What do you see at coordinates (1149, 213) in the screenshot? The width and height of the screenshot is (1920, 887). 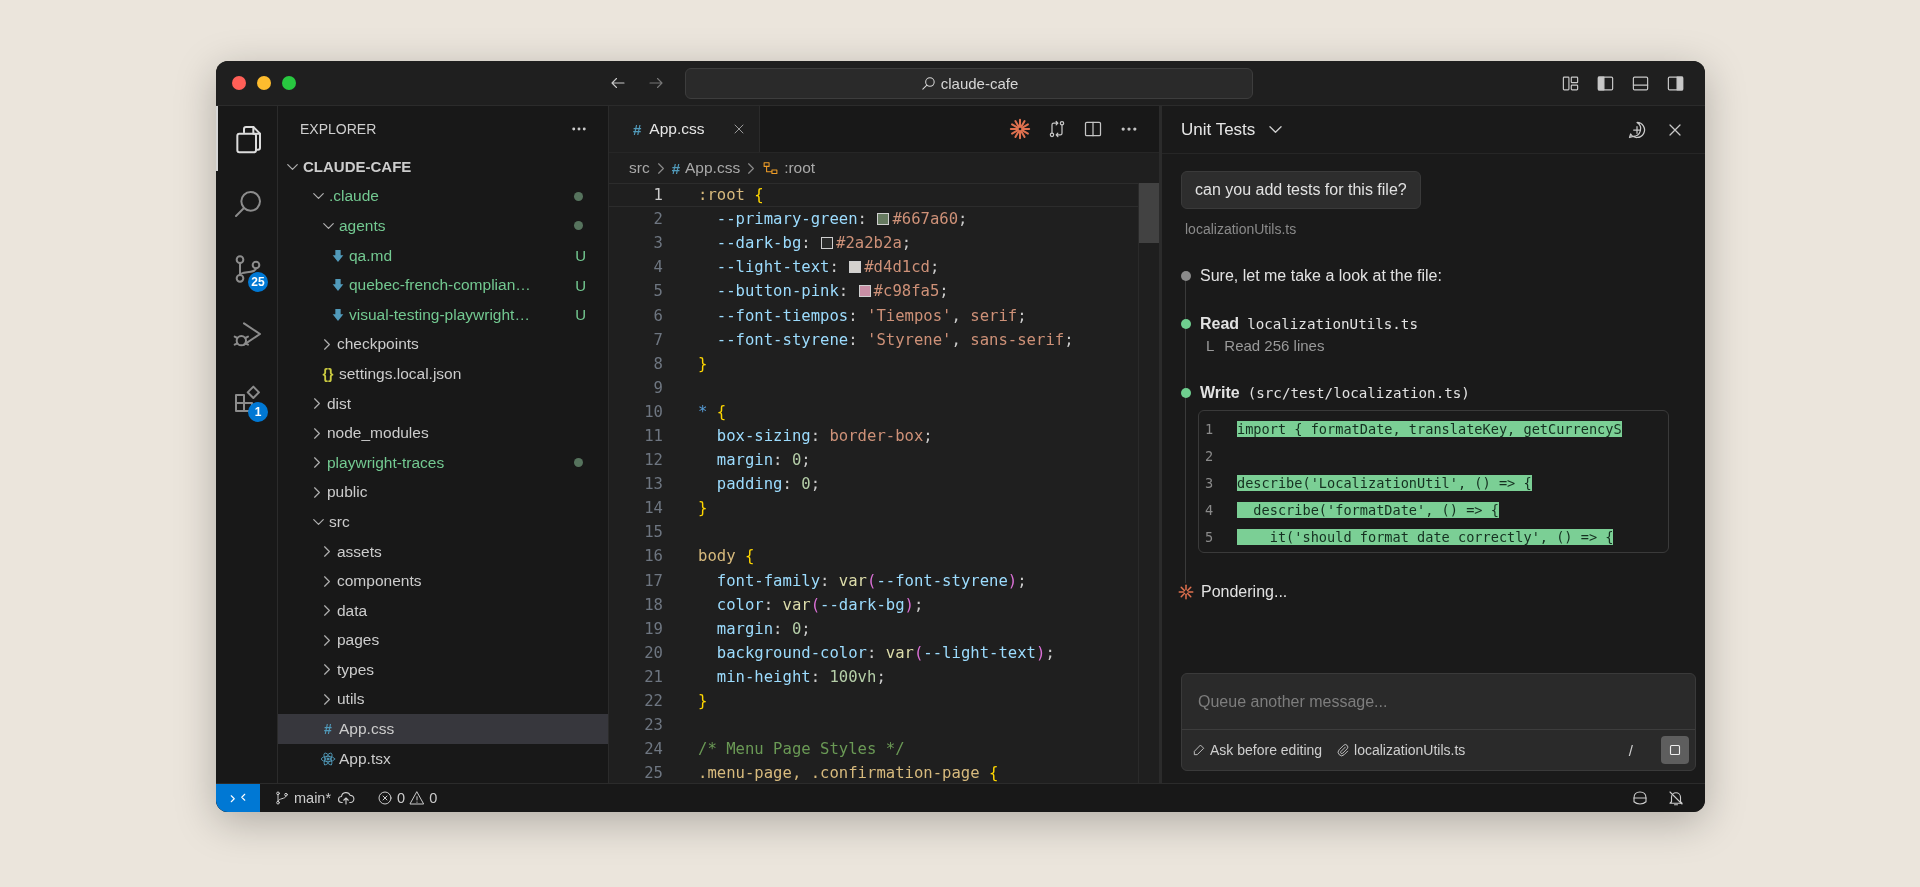 I see `scrollbar-thumb` at bounding box center [1149, 213].